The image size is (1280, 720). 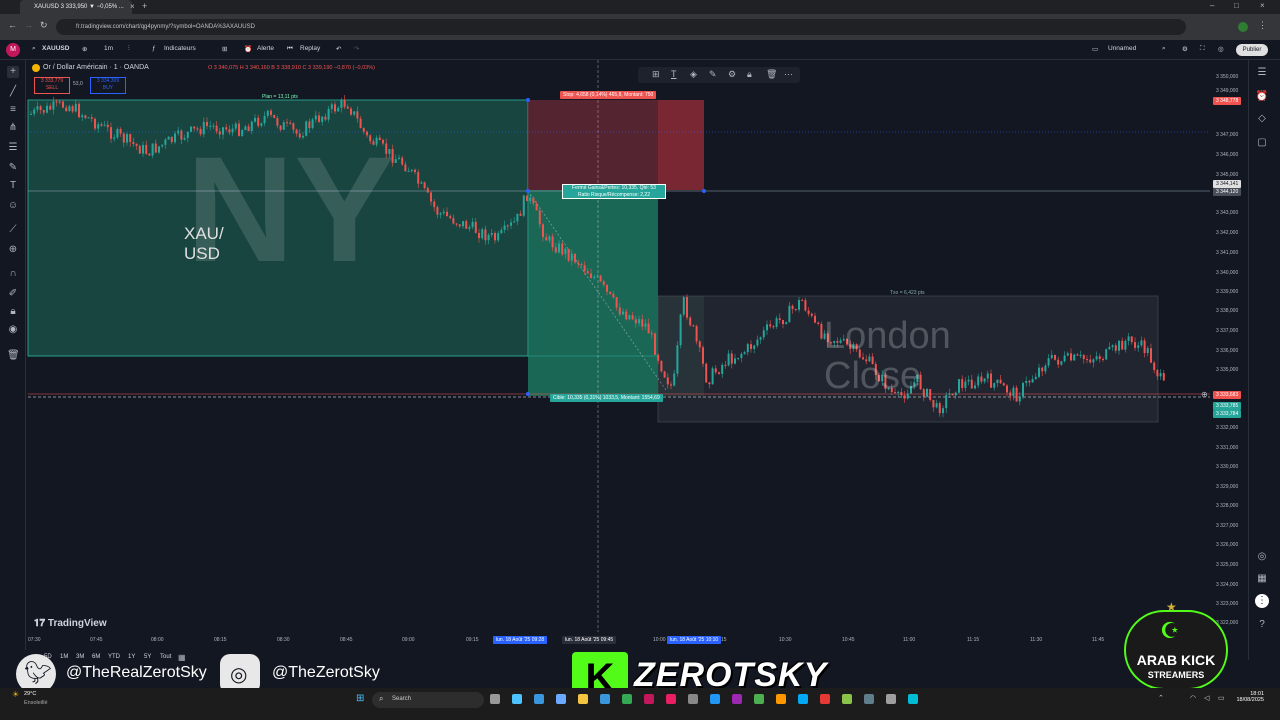 I want to click on explorer-icon, so click(x=583, y=699).